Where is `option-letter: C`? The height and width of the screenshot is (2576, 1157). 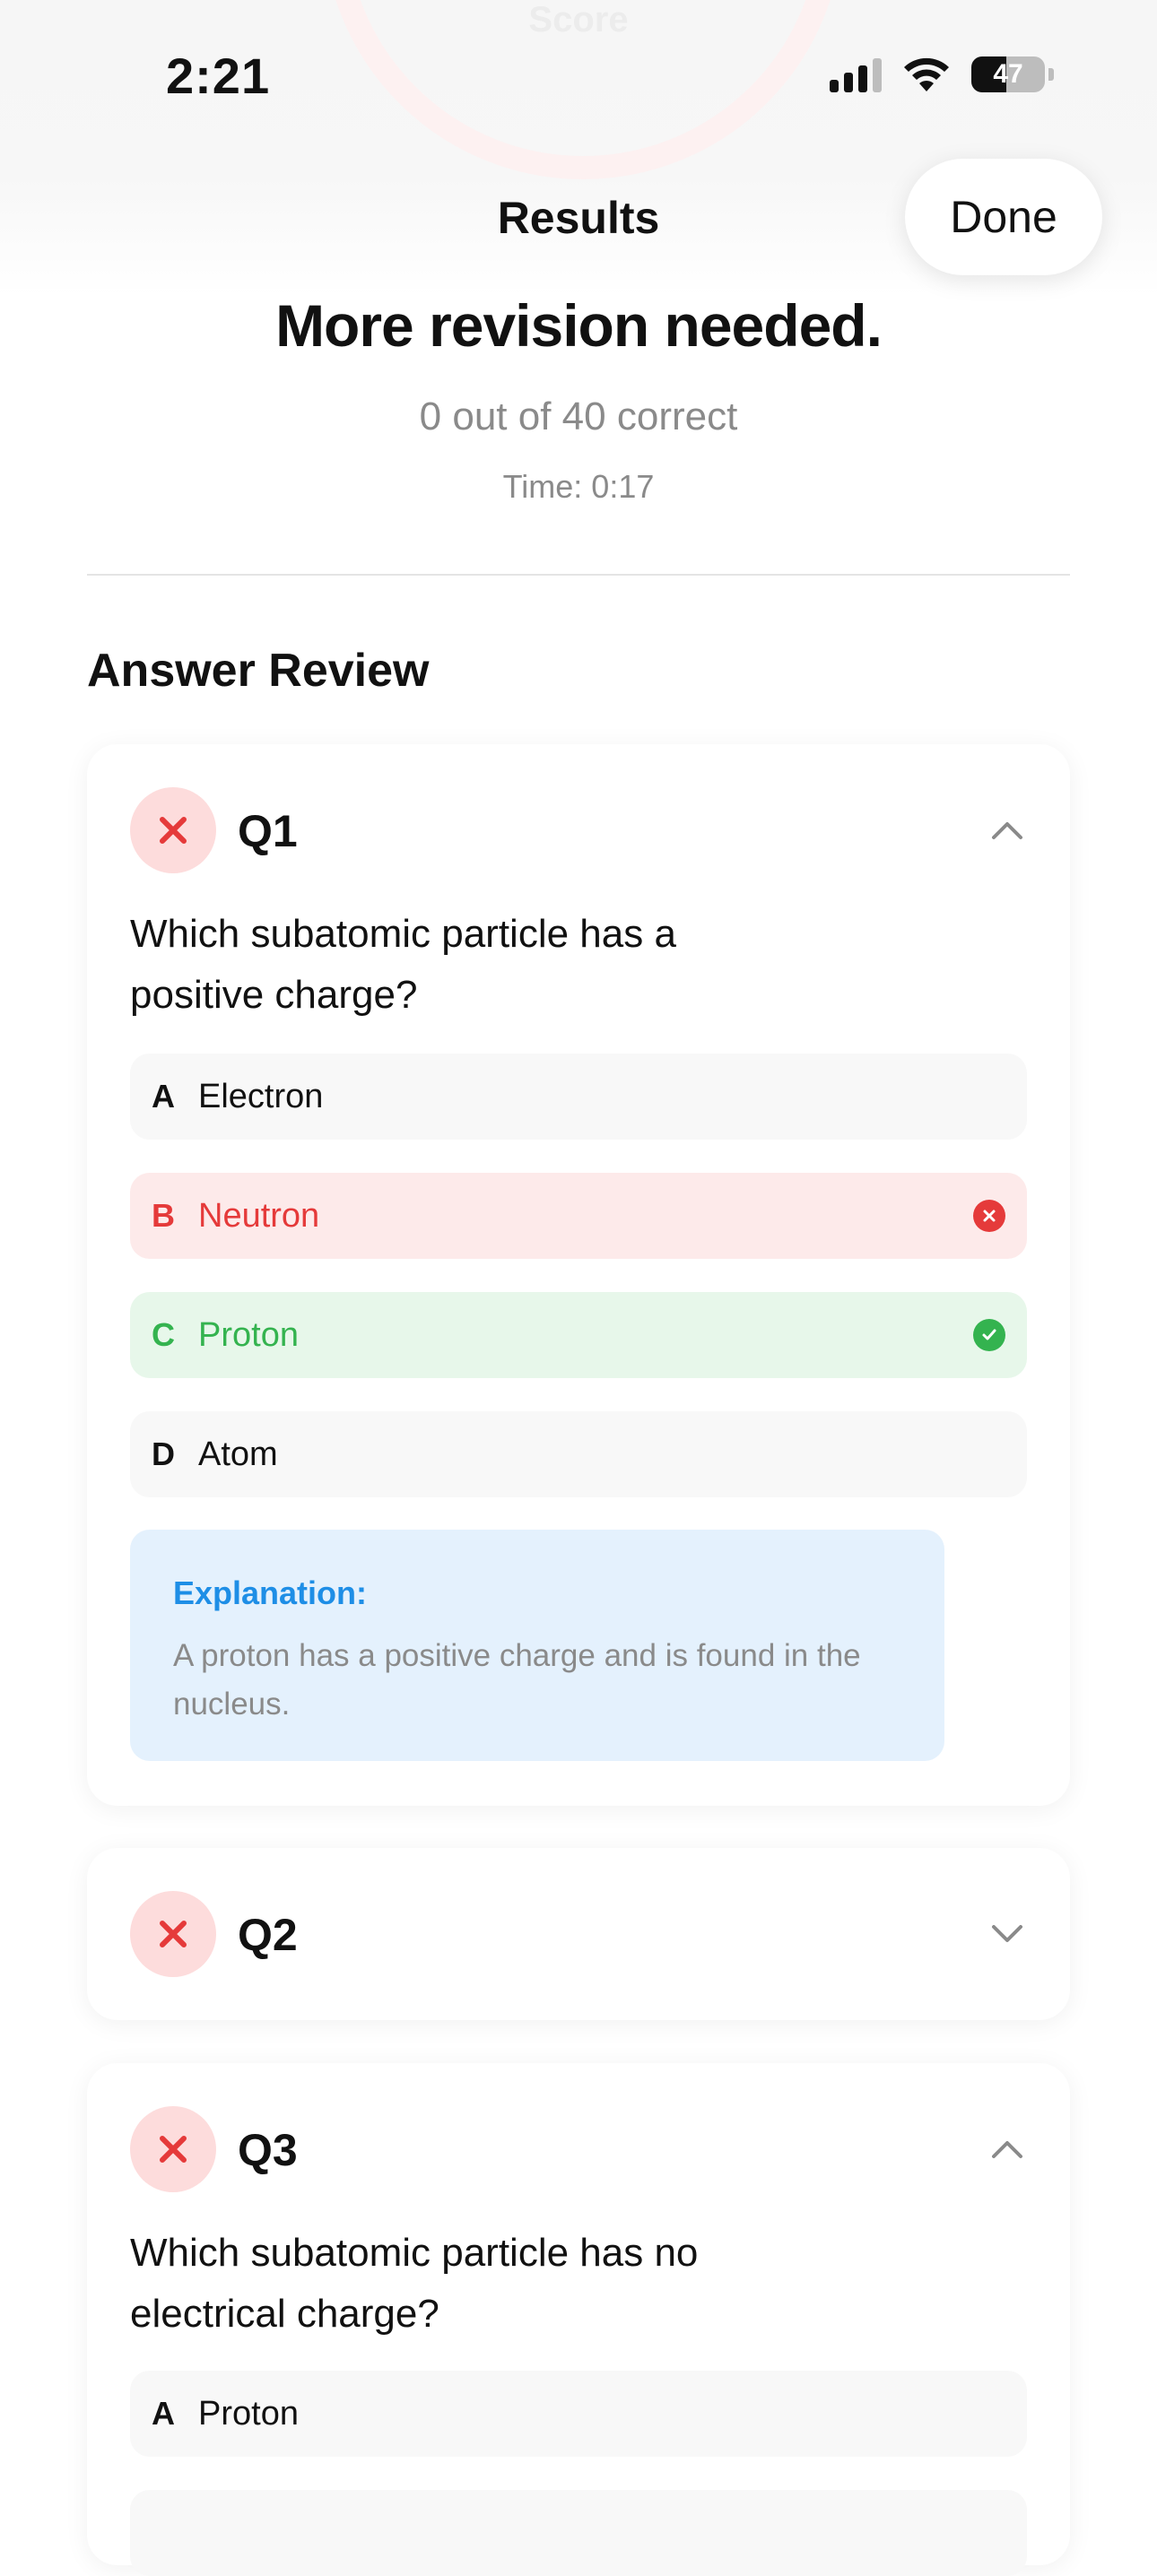 option-letter: C is located at coordinates (163, 1334).